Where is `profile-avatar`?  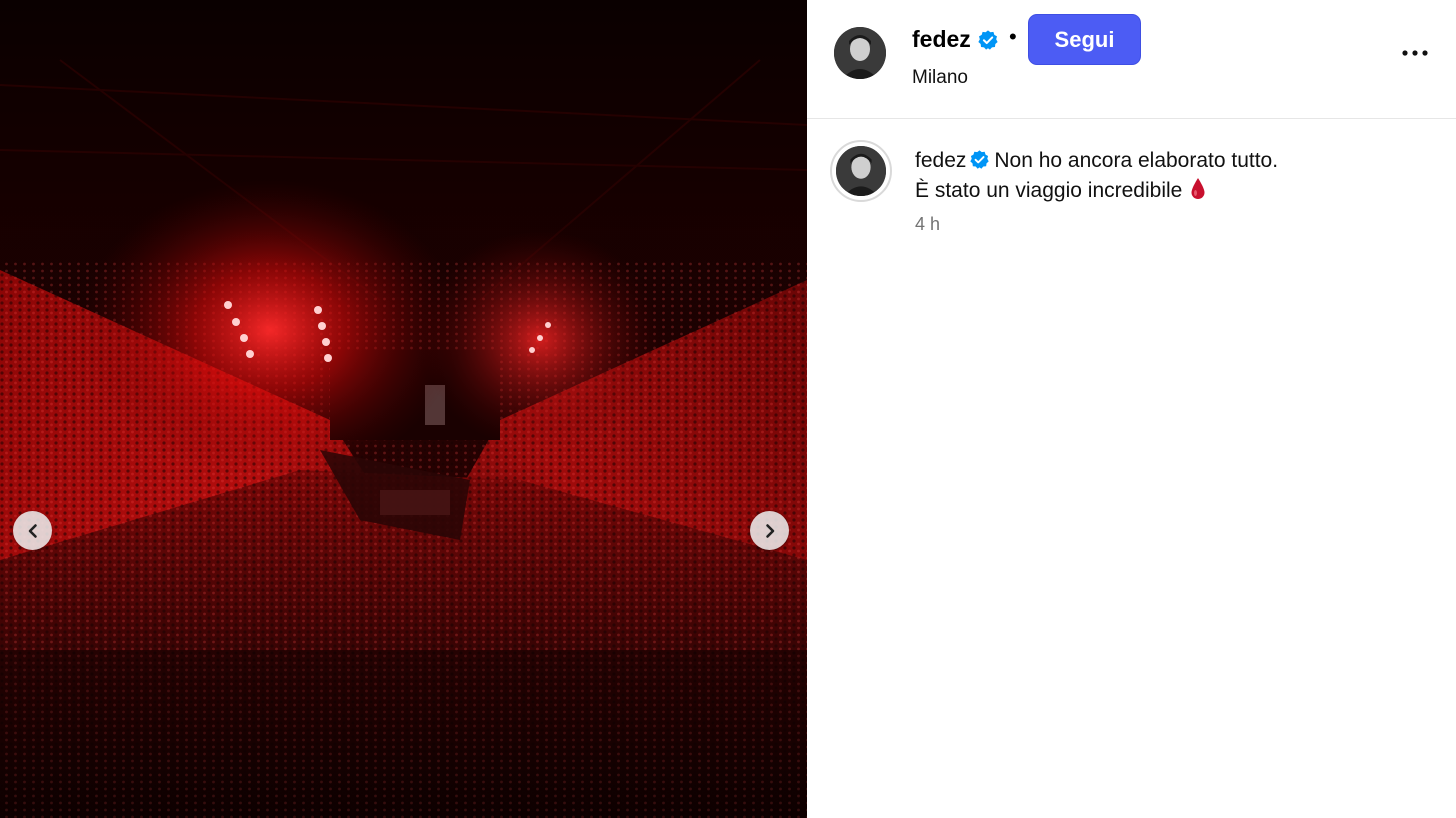 profile-avatar is located at coordinates (860, 53).